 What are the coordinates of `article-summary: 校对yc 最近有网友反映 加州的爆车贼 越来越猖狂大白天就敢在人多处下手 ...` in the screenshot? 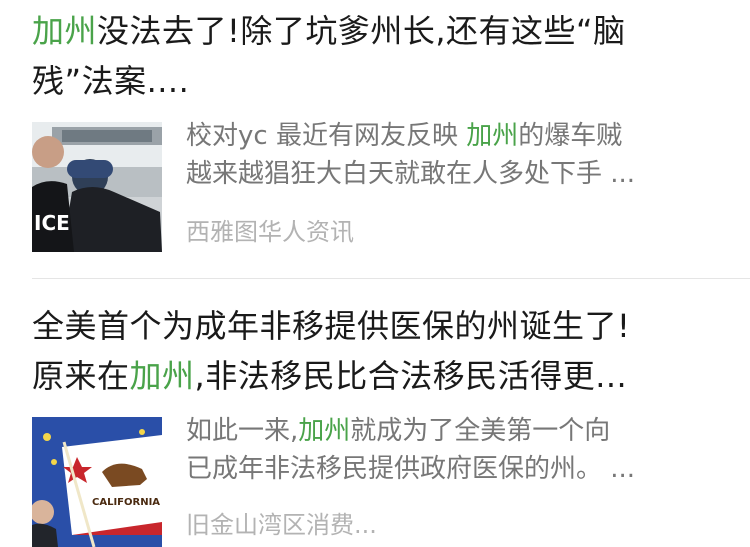 It's located at (456, 155).